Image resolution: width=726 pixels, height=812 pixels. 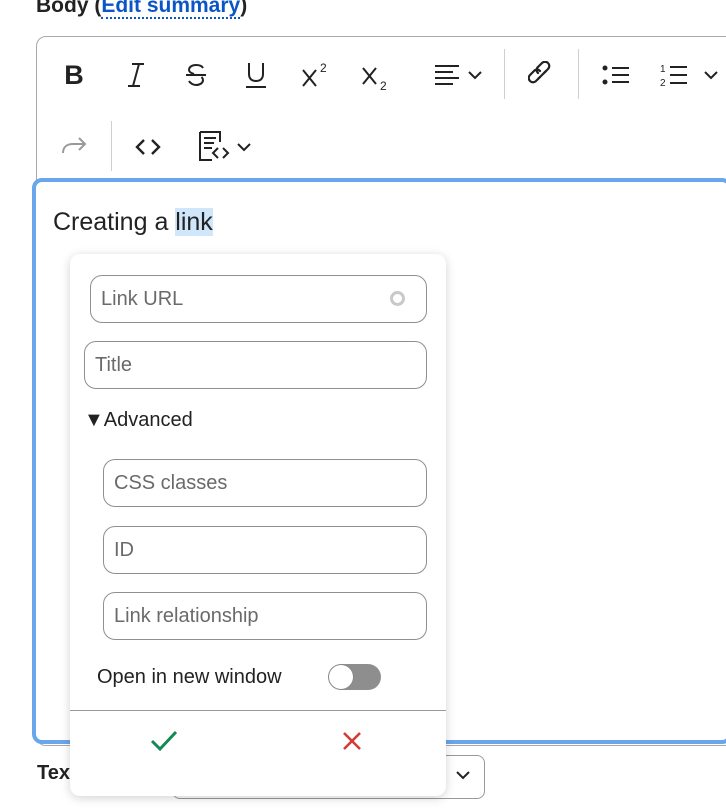 I want to click on code-icon, so click(x=148, y=147).